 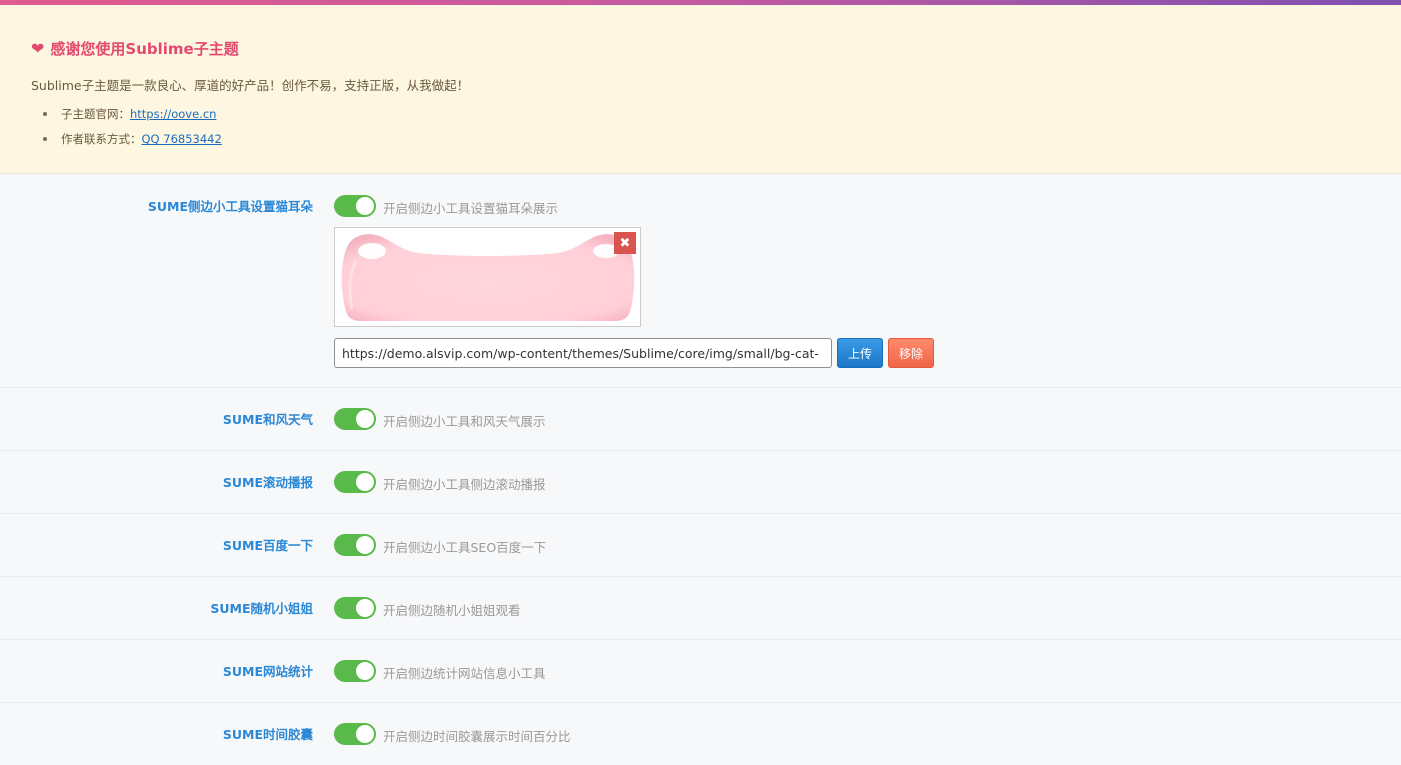 I want to click on setting-row-time-capsule: SUME时间胶囊 开启侧边时间胶囊展示时间百分比, so click(x=700, y=734).